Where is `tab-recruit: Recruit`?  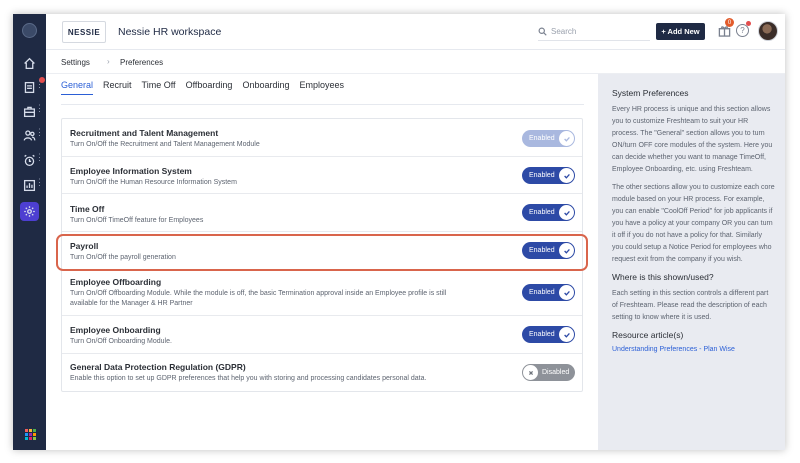
tab-recruit: Recruit is located at coordinates (117, 87).